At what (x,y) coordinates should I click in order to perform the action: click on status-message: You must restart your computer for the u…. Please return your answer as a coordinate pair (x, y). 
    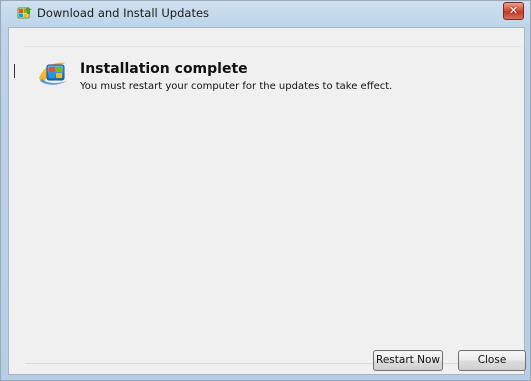
    Looking at the image, I should click on (236, 86).